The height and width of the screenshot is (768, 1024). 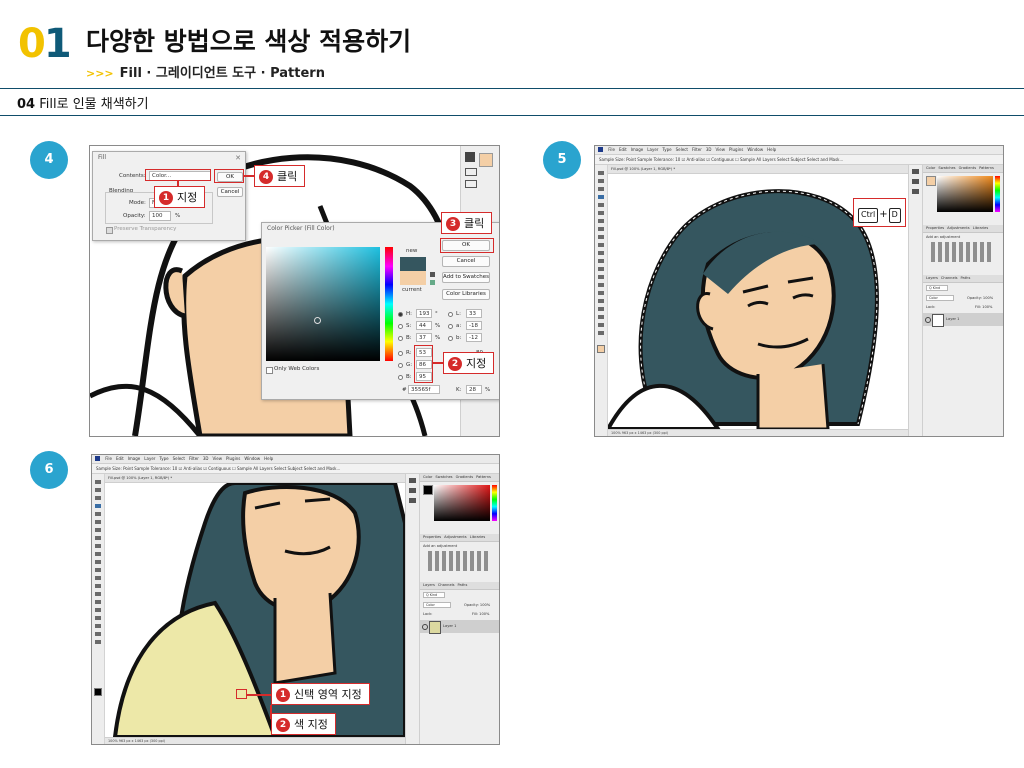 I want to click on only-web-checkbox, so click(x=269, y=370).